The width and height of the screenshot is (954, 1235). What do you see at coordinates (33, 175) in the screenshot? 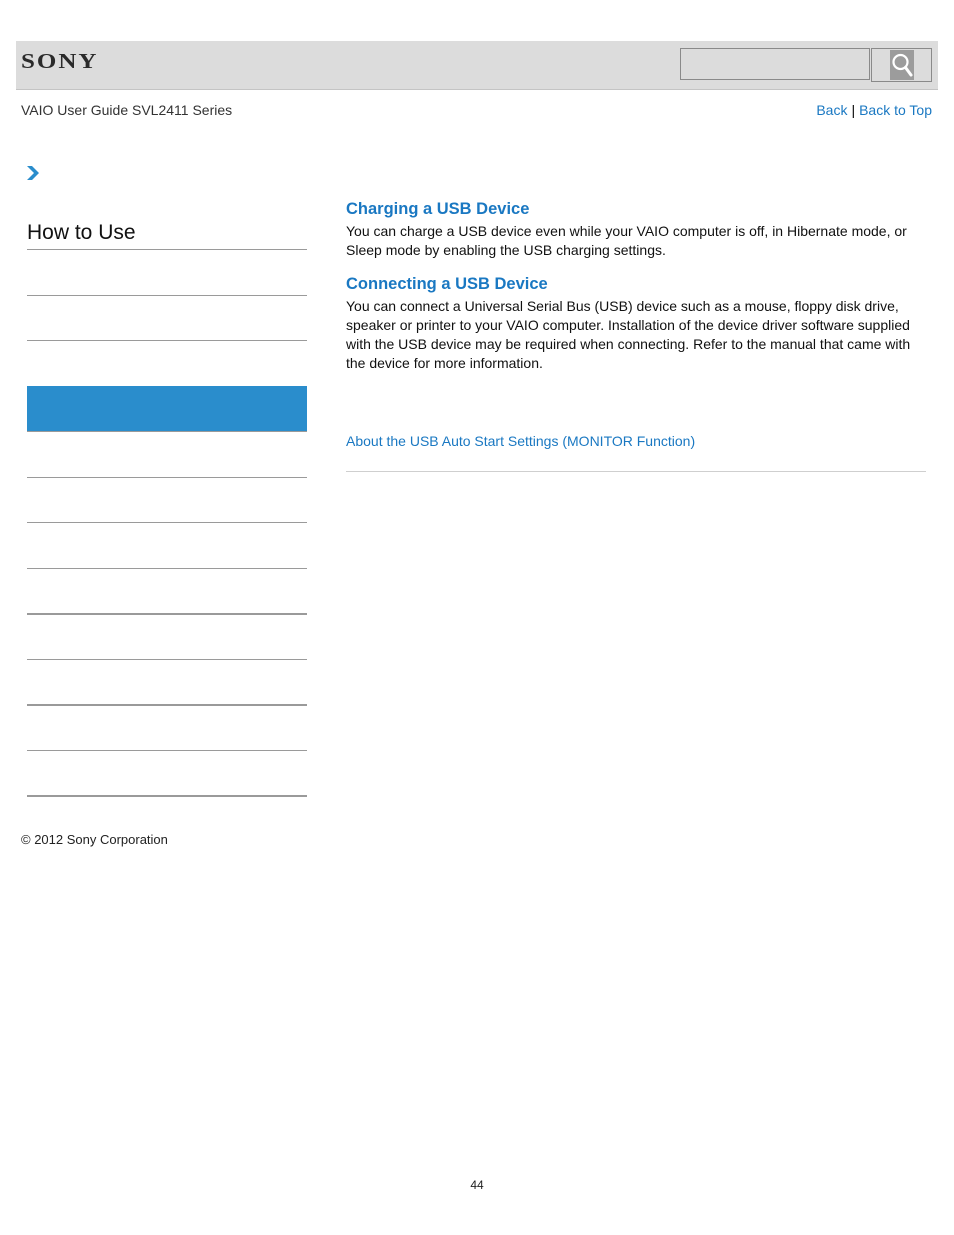
I see `breadcrumb-chevron-icon` at bounding box center [33, 175].